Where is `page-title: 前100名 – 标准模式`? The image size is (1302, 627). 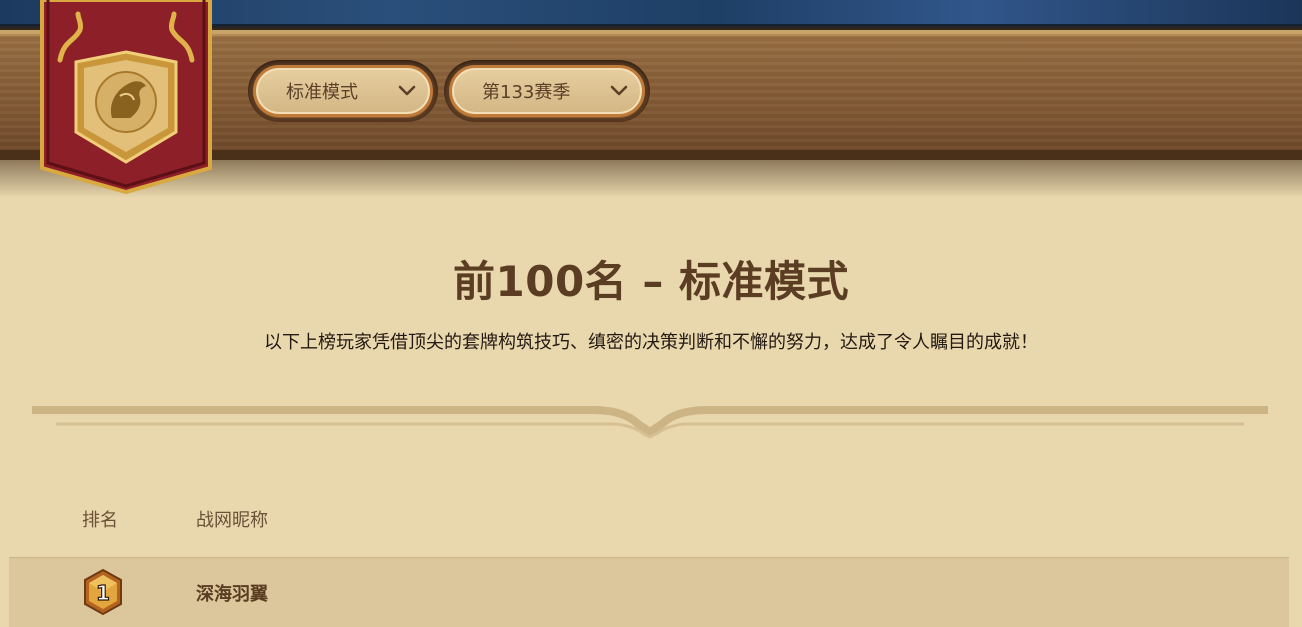
page-title: 前100名 – 标准模式 is located at coordinates (651, 281).